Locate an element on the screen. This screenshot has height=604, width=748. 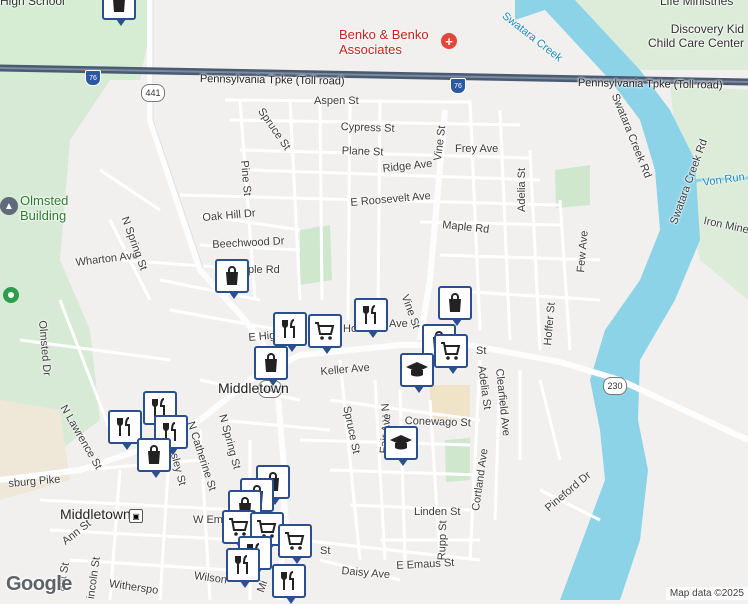
i76-shield-east: 76 is located at coordinates (458, 86).